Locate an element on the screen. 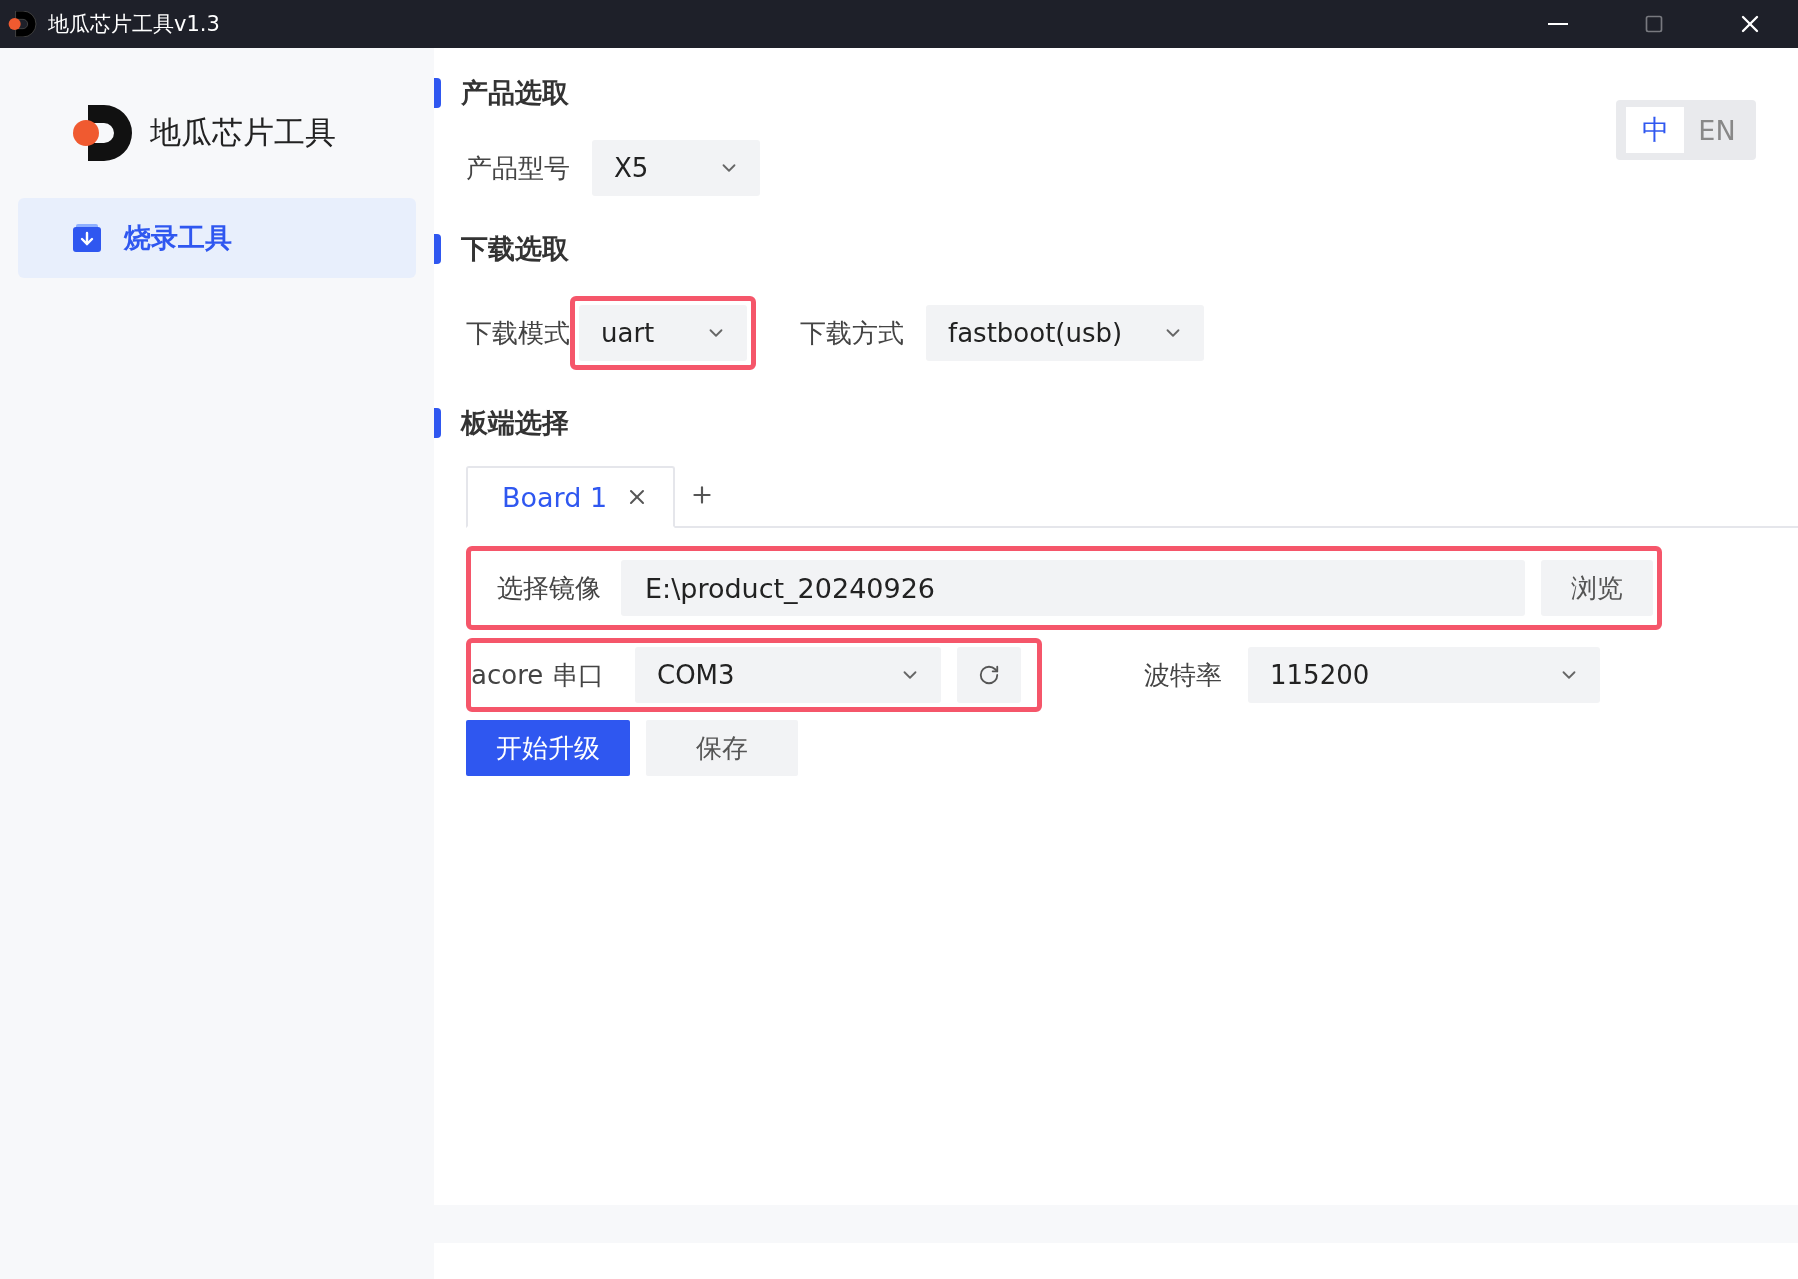 This screenshot has width=1798, height=1279. section-title: 下载选取 is located at coordinates (515, 249).